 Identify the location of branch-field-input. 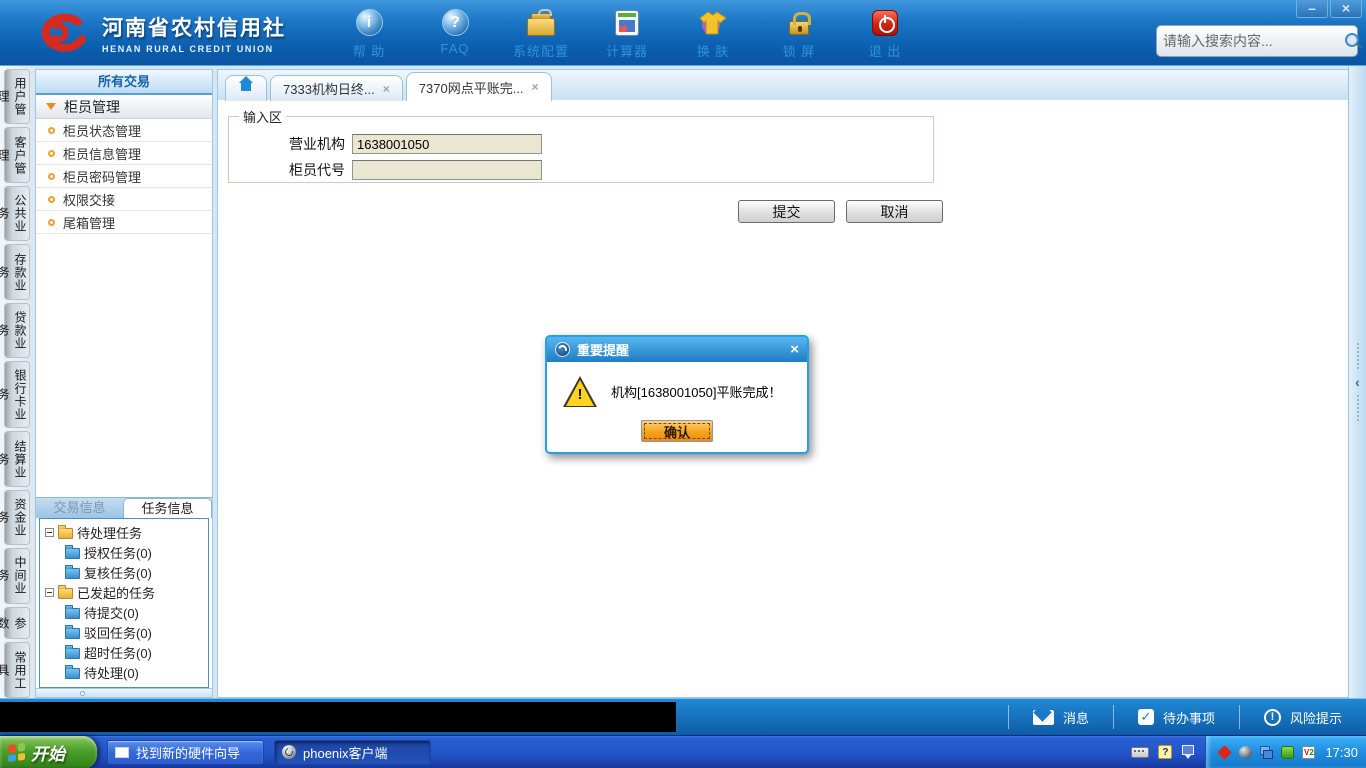
(447, 144).